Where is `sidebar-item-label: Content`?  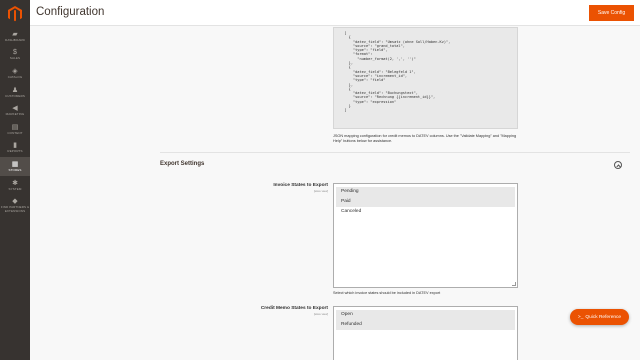 sidebar-item-label: Content is located at coordinates (15, 132).